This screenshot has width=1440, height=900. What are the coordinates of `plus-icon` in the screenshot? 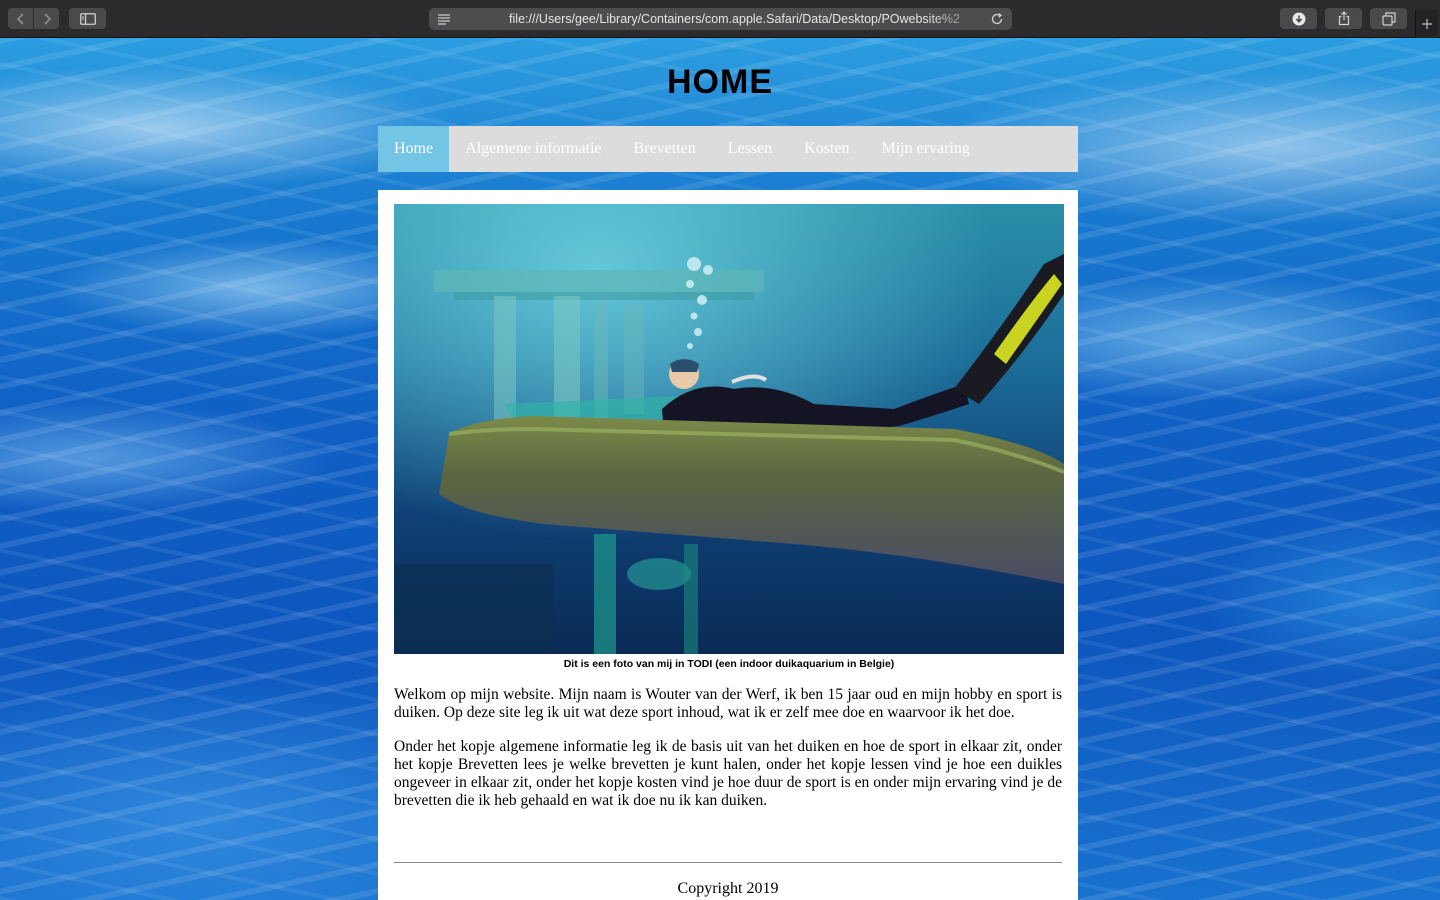 It's located at (1427, 24).